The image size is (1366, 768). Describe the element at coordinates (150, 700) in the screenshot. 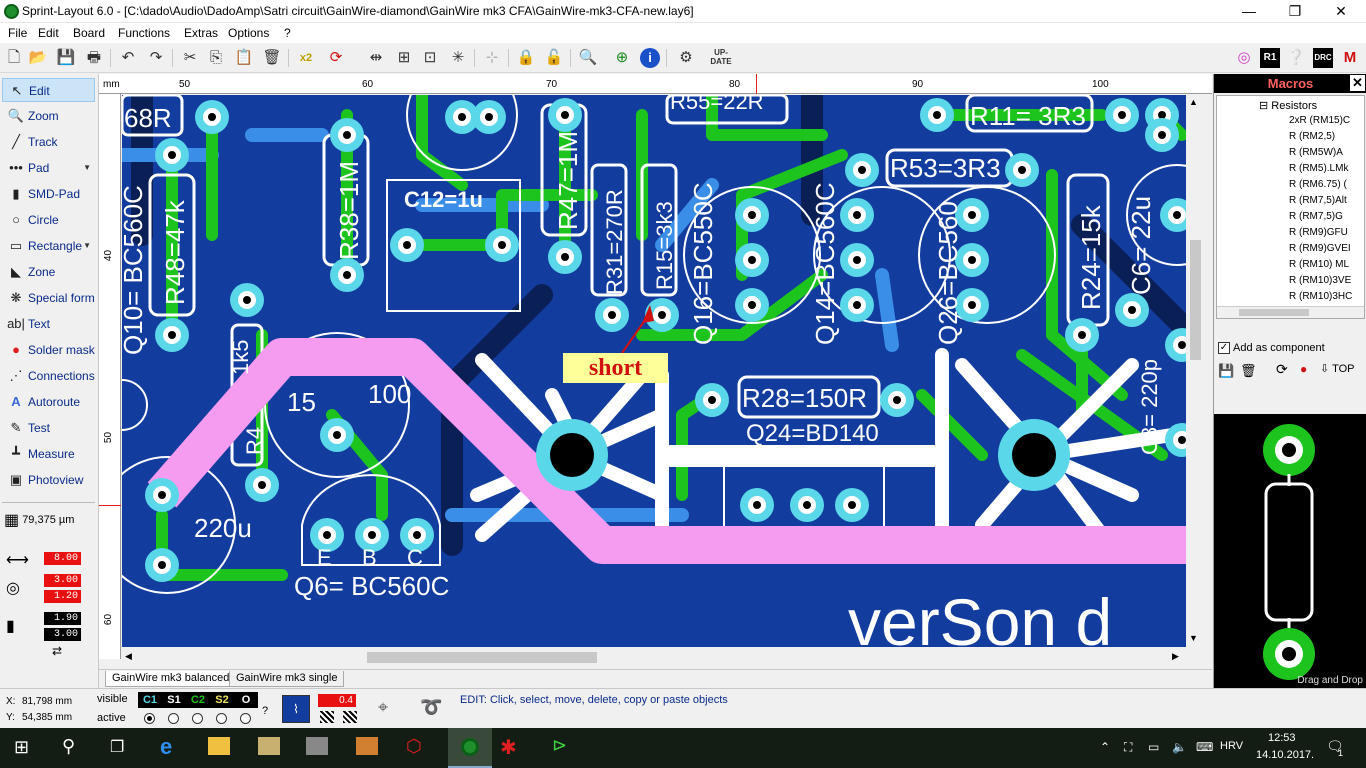

I see `layer-c1: C1` at that location.